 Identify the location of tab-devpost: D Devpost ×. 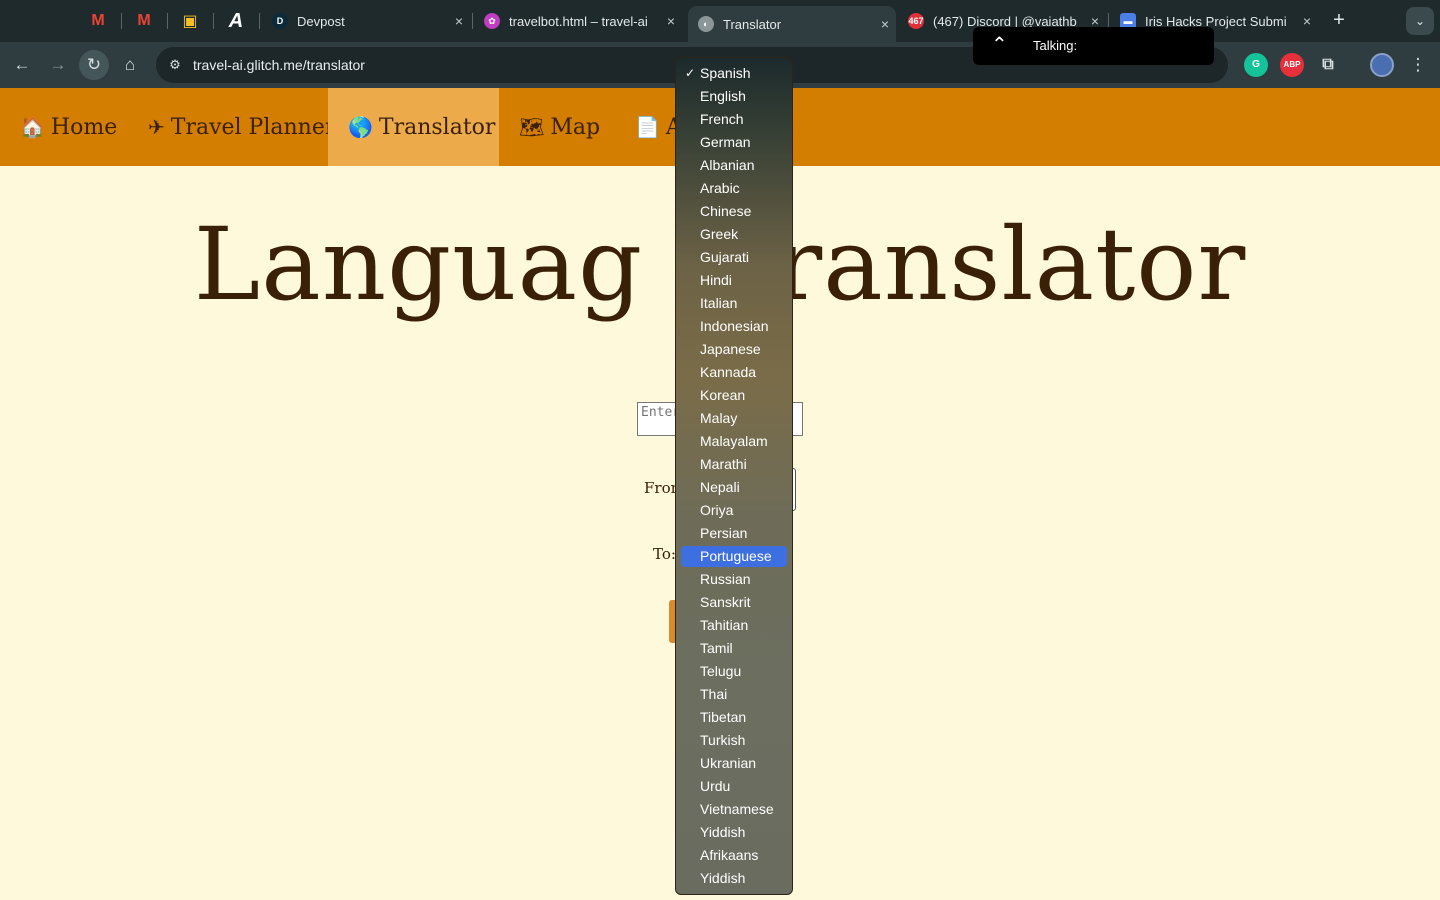
(366, 21).